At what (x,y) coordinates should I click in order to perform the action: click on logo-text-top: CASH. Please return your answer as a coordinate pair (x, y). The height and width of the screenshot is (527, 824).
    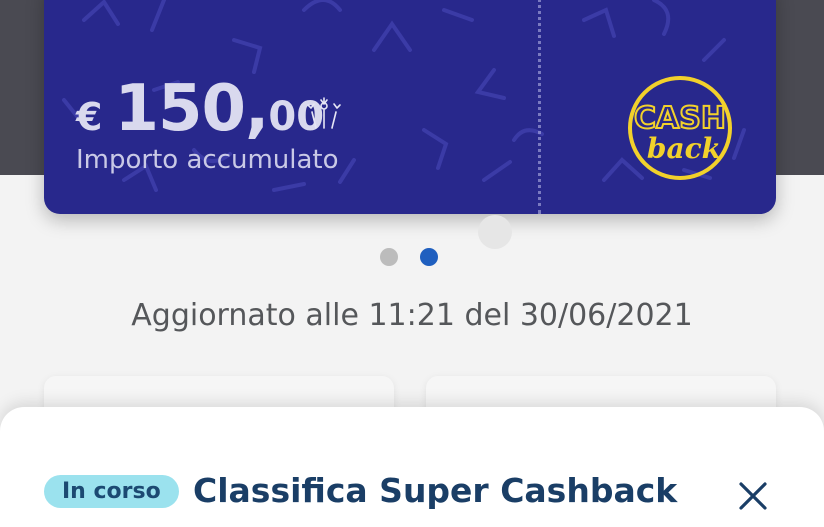
    Looking at the image, I should click on (680, 118).